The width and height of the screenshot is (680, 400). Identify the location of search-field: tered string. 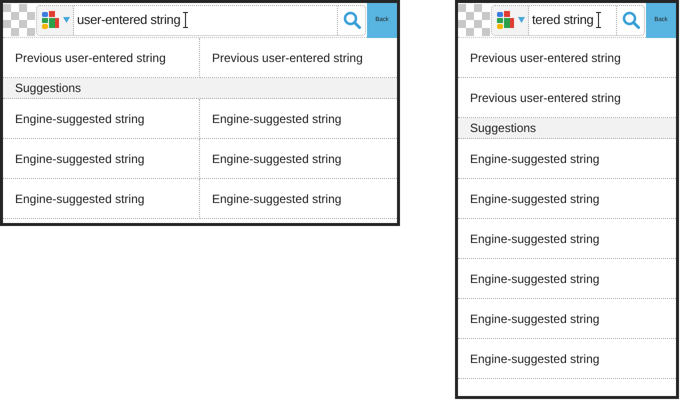
(563, 20).